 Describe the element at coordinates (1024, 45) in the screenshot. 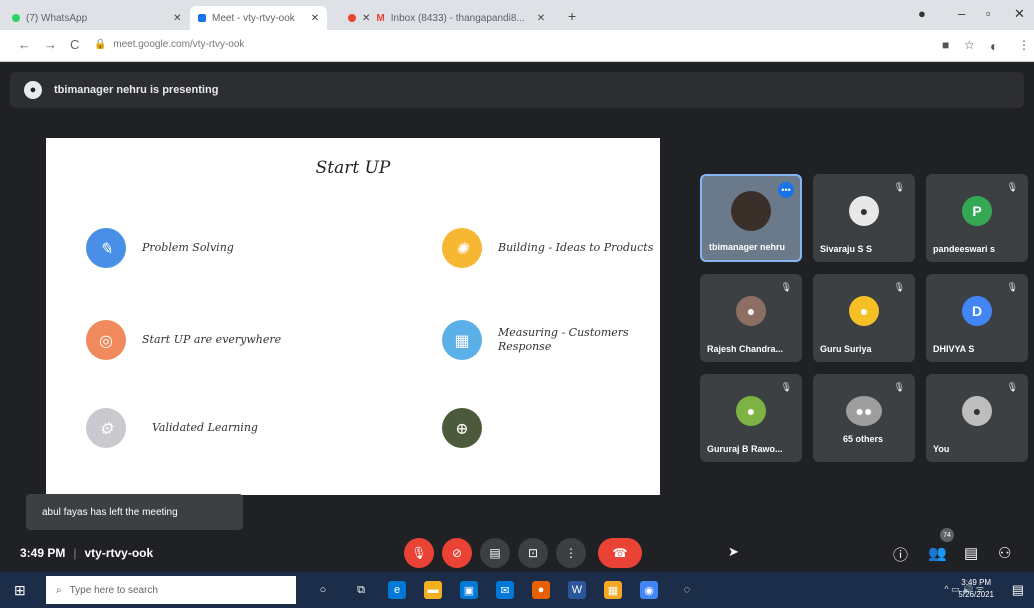

I see `menu-icon: ⋮` at that location.